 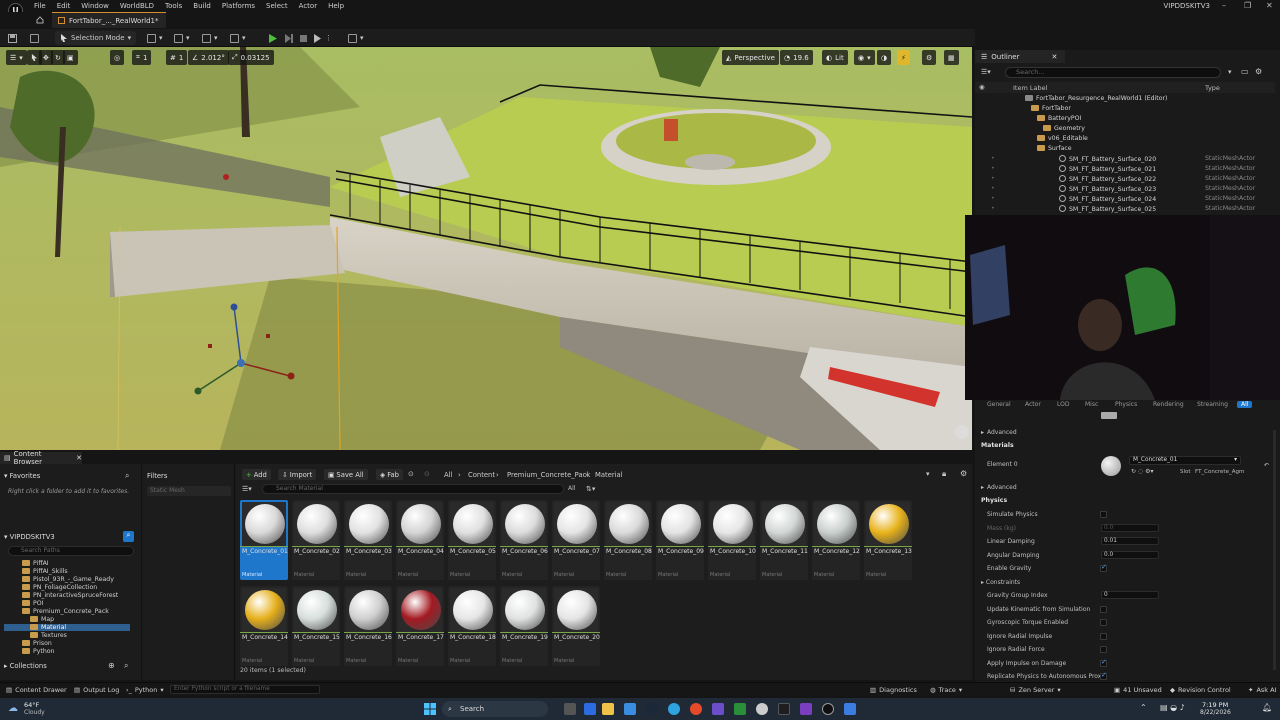 I want to click on tab-all: All, so click(x=1245, y=404).